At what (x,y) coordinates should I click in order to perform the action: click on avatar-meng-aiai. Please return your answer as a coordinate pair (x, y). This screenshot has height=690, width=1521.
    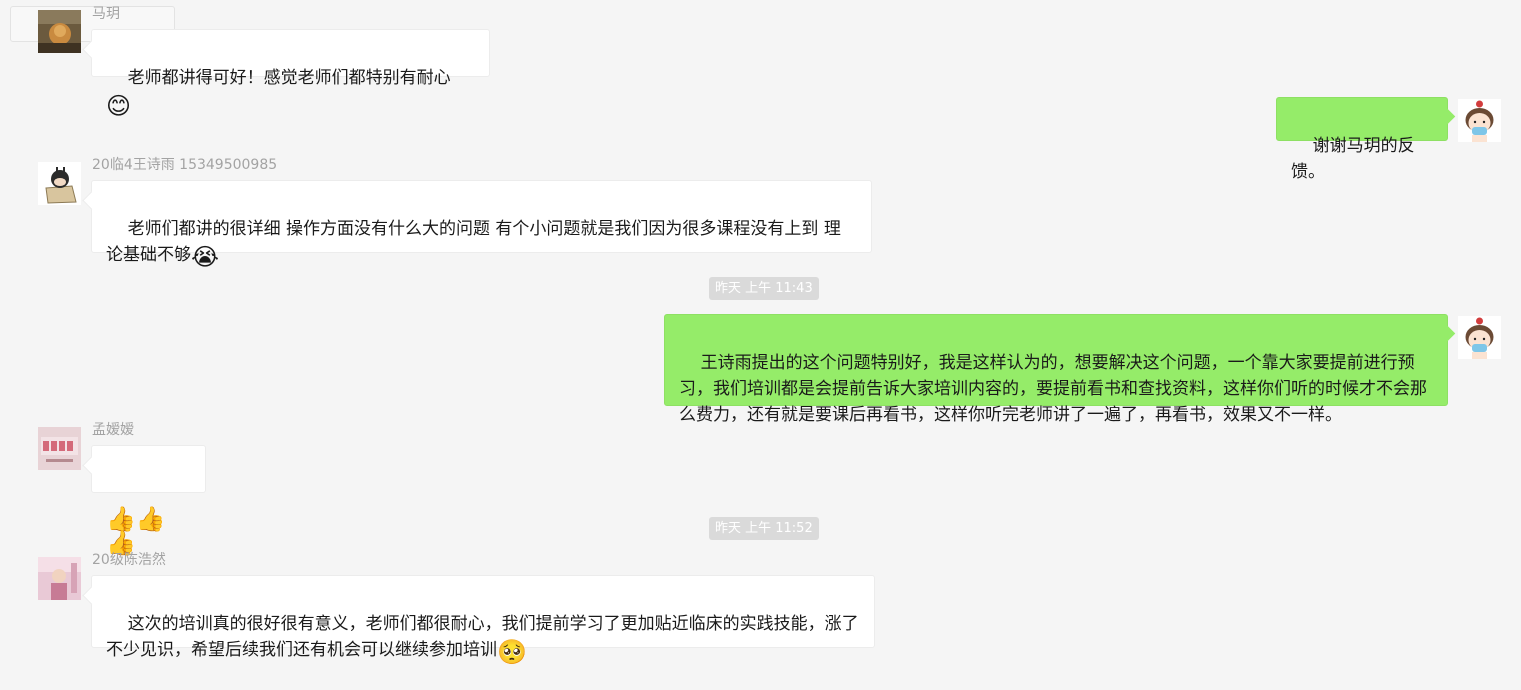
    Looking at the image, I should click on (59, 448).